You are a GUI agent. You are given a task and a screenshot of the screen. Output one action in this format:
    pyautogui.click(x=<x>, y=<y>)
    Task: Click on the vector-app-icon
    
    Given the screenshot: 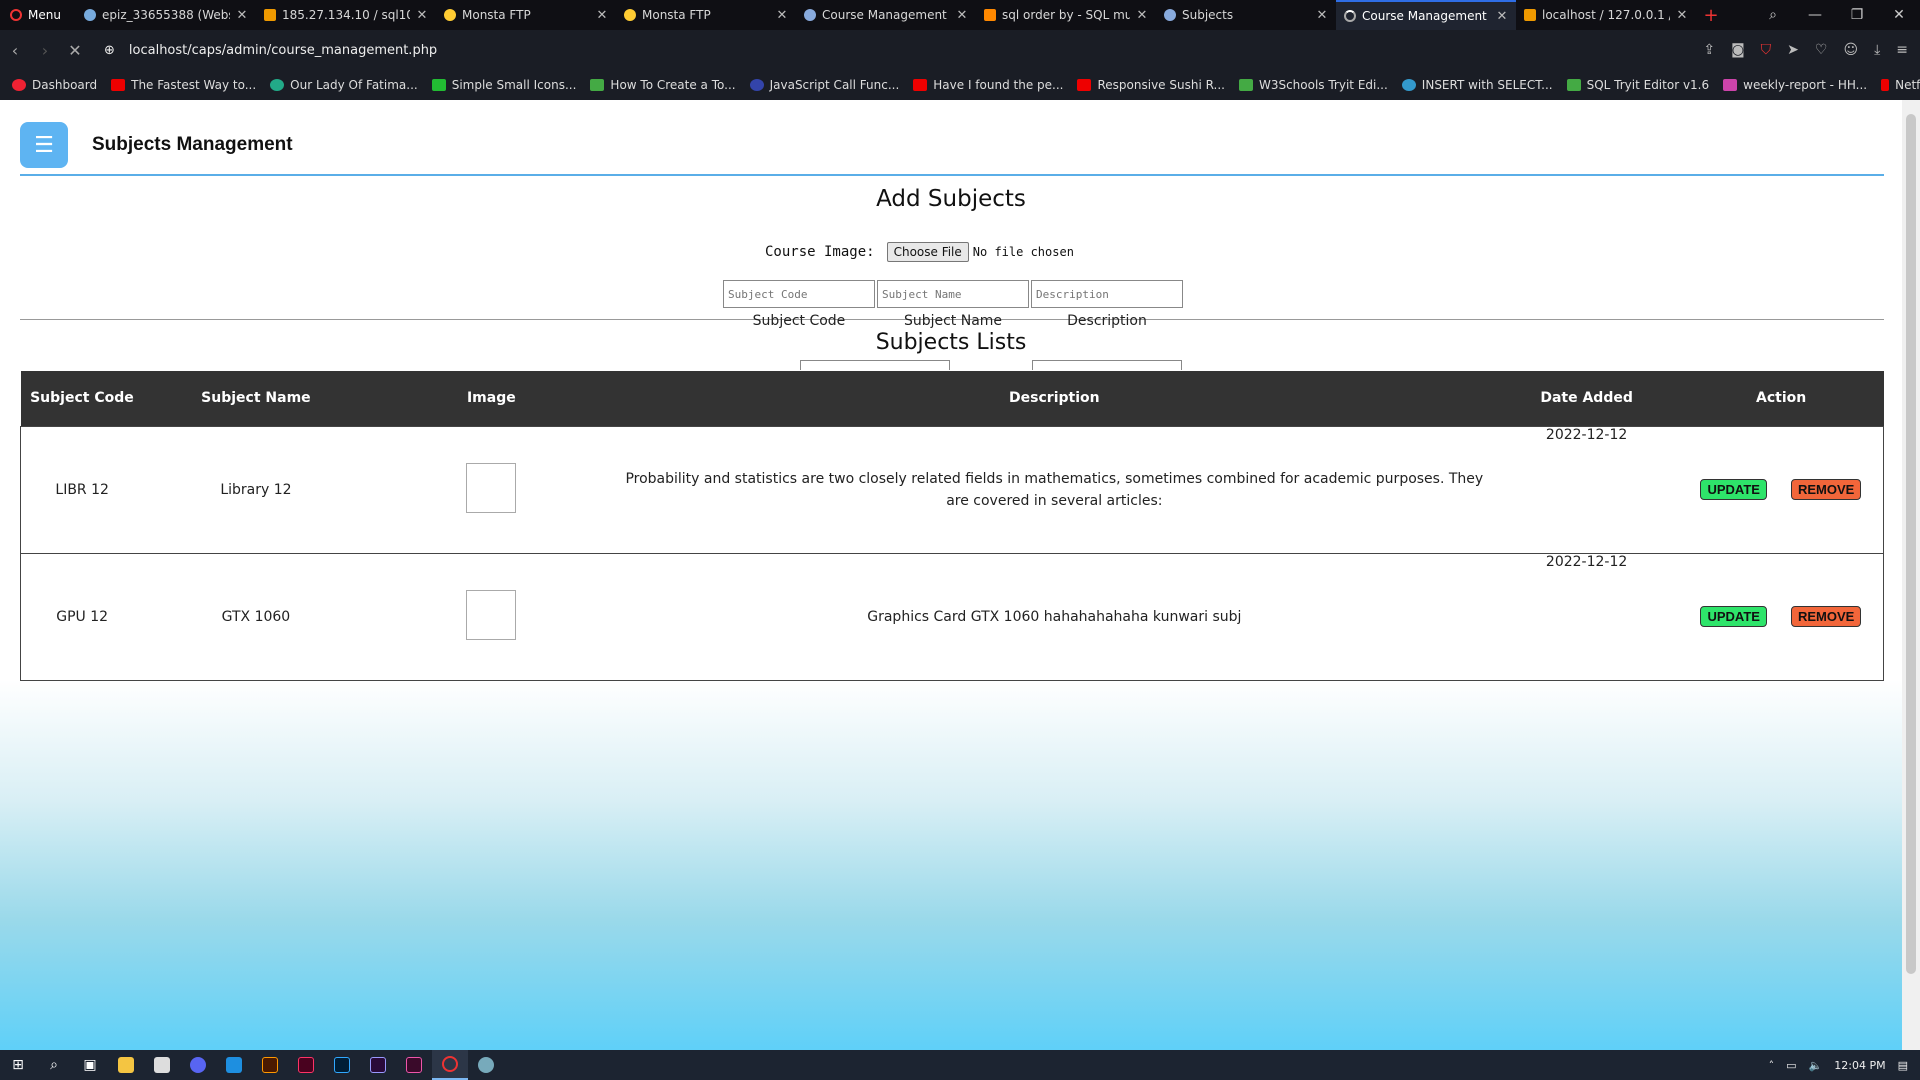 What is the action you would take?
    pyautogui.click(x=414, y=1065)
    